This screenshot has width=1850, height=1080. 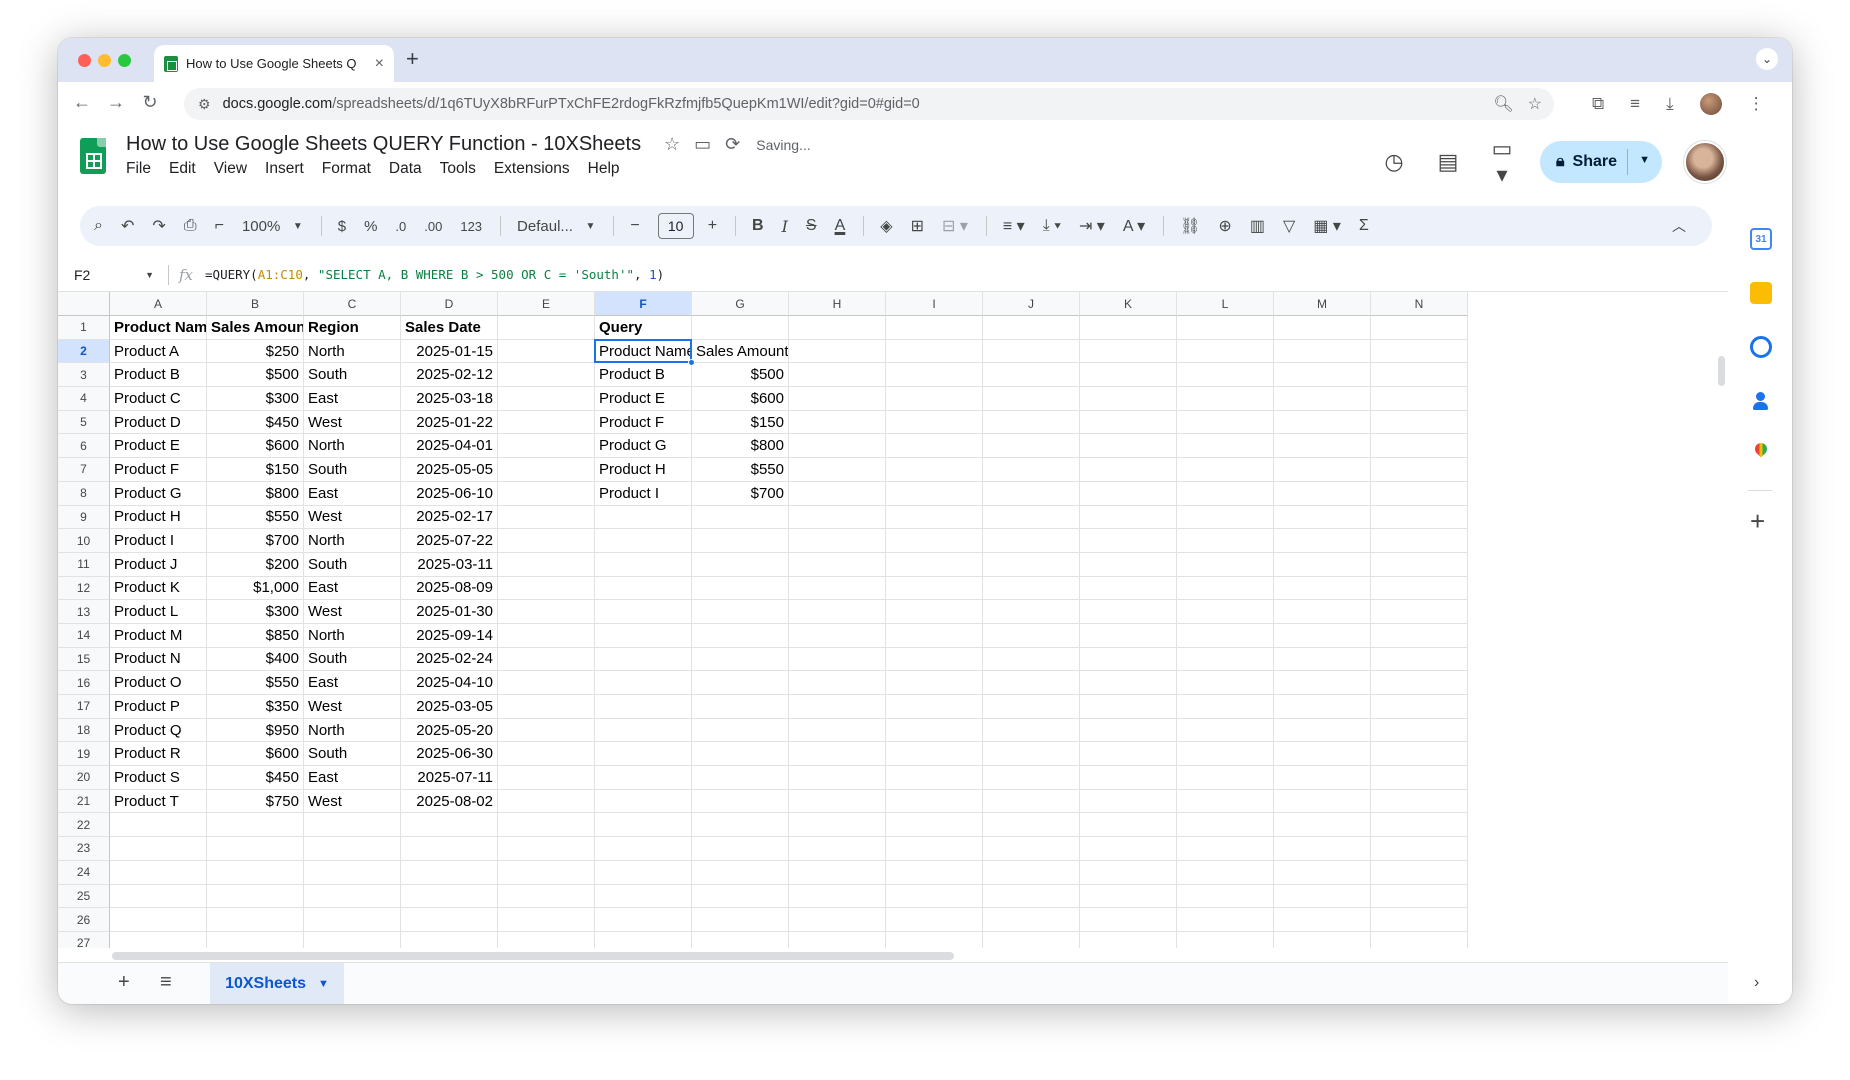 I want to click on cell-h23, so click(x=837, y=849).